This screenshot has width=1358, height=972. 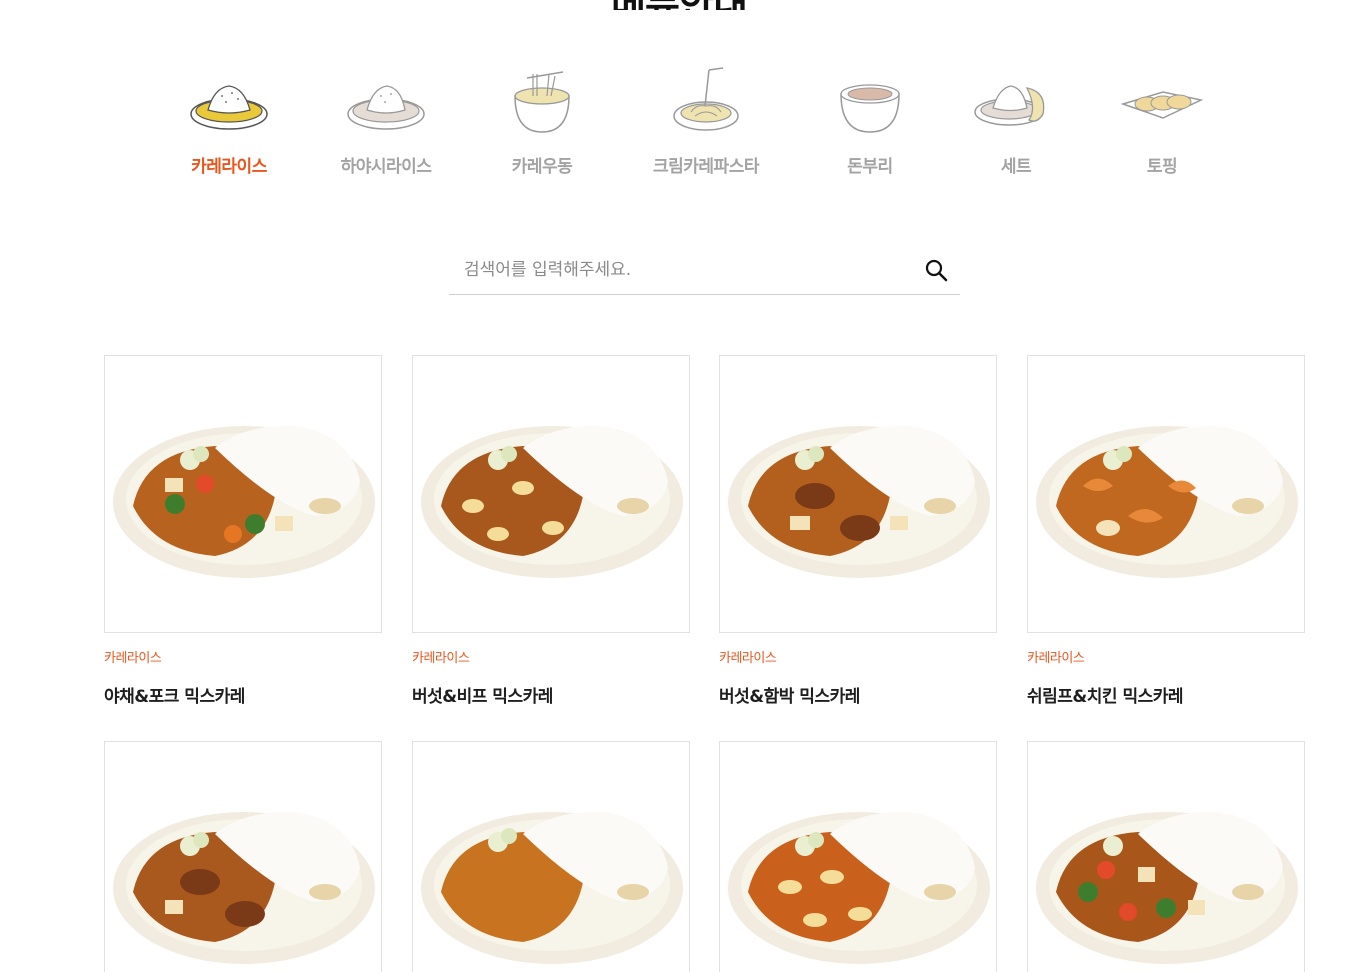 What do you see at coordinates (1162, 105) in the screenshot?
I see `topping-icon` at bounding box center [1162, 105].